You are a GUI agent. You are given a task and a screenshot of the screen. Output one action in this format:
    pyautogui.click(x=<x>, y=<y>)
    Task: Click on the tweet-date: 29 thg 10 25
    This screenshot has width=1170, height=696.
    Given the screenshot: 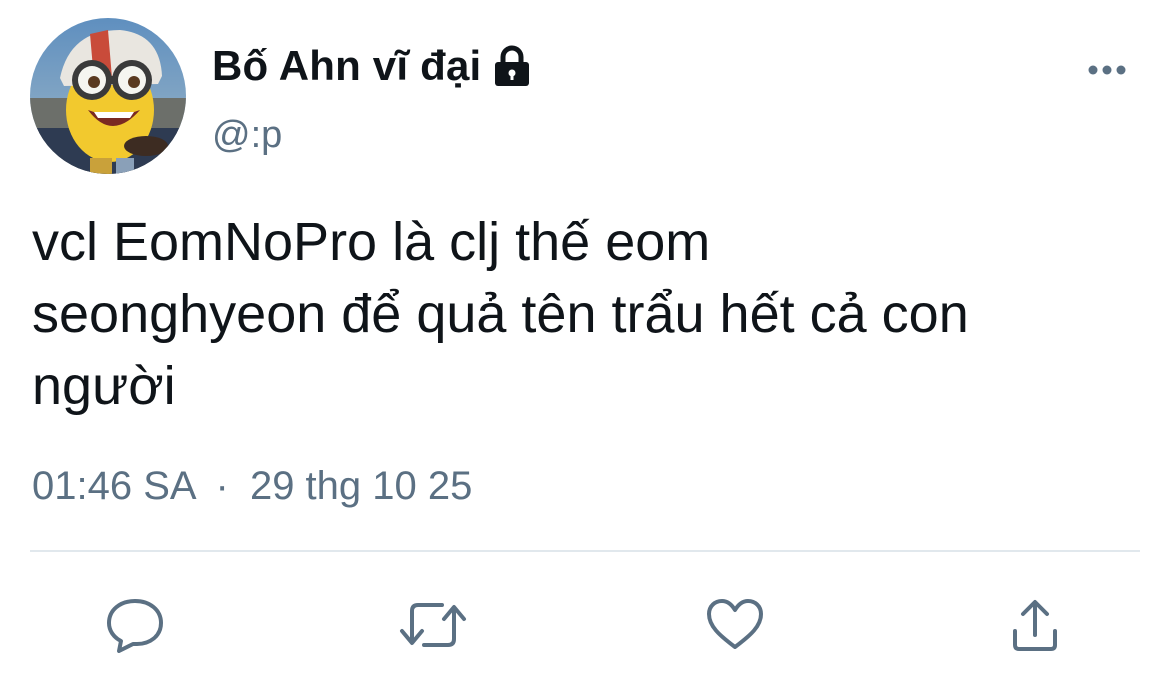 What is the action you would take?
    pyautogui.click(x=361, y=486)
    